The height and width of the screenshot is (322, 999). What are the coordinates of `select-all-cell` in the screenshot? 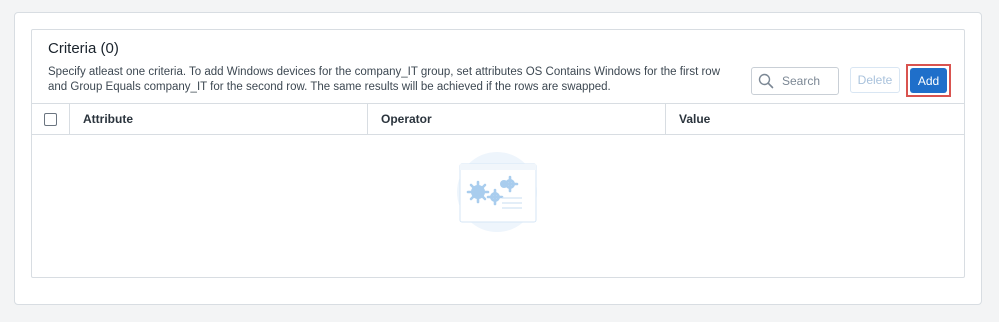 It's located at (51, 119).